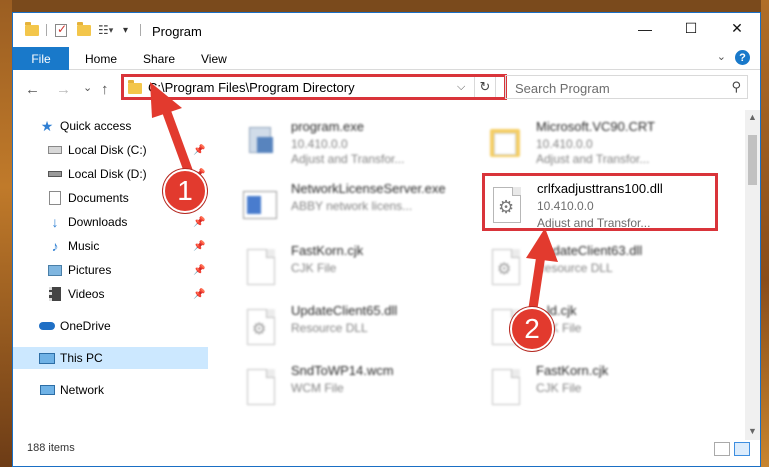 This screenshot has width=769, height=467. What do you see at coordinates (105, 89) in the screenshot?
I see `up-button: ↑` at bounding box center [105, 89].